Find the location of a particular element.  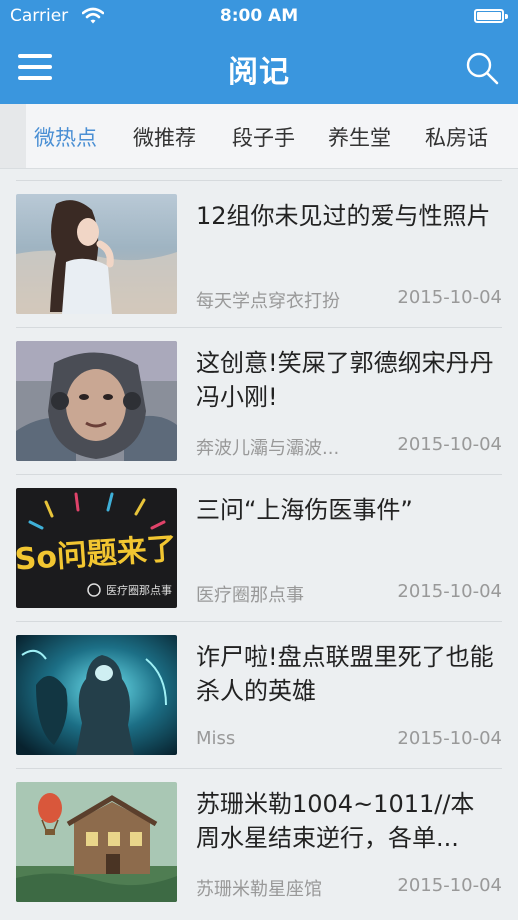

battery-icon is located at coordinates (491, 16).